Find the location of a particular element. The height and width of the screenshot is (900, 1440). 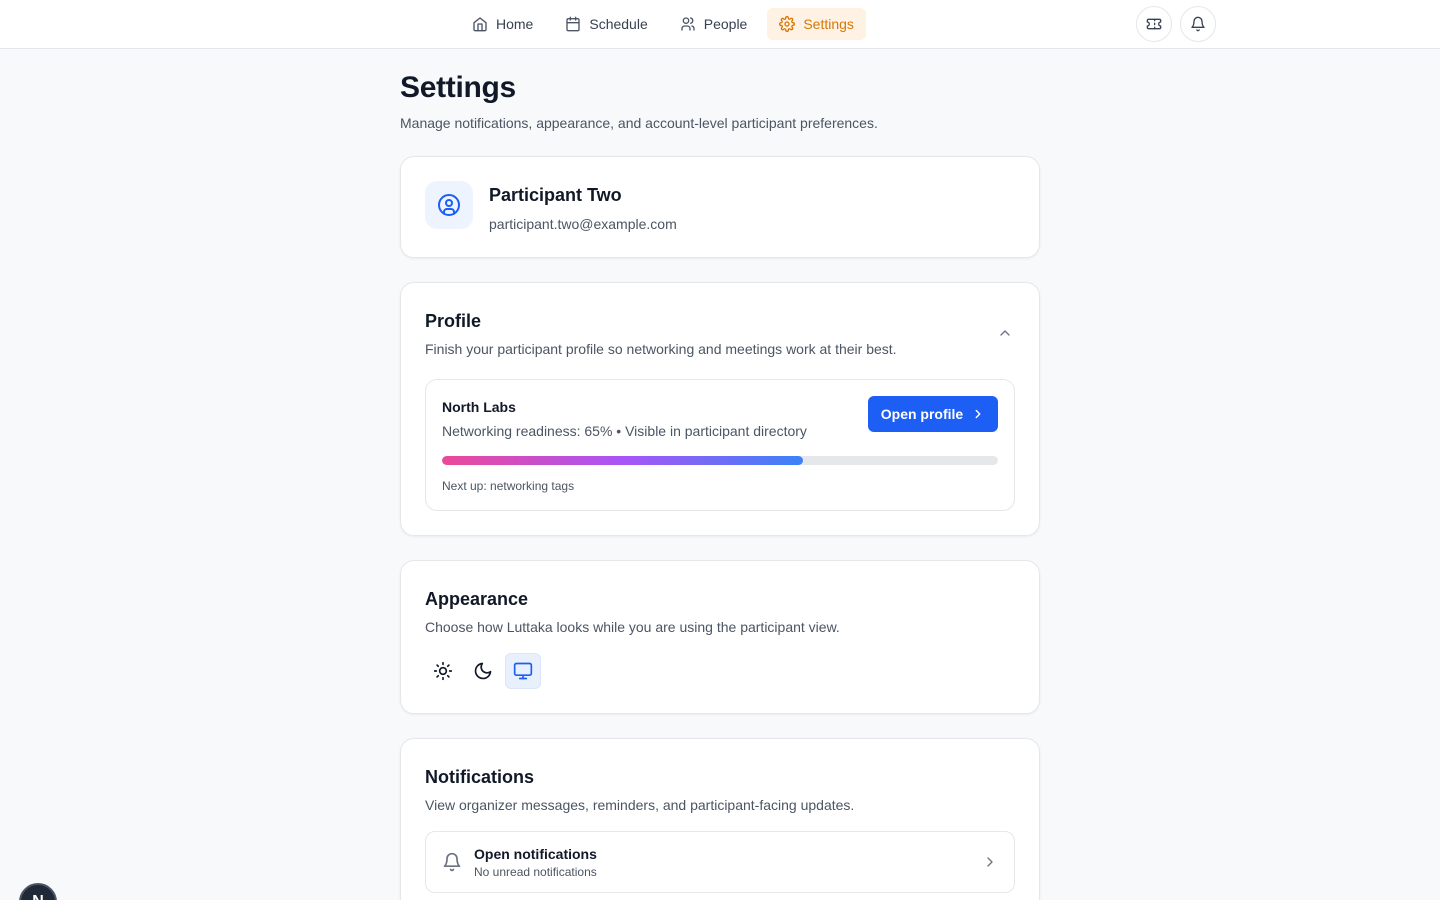

moon-icon is located at coordinates (483, 671).